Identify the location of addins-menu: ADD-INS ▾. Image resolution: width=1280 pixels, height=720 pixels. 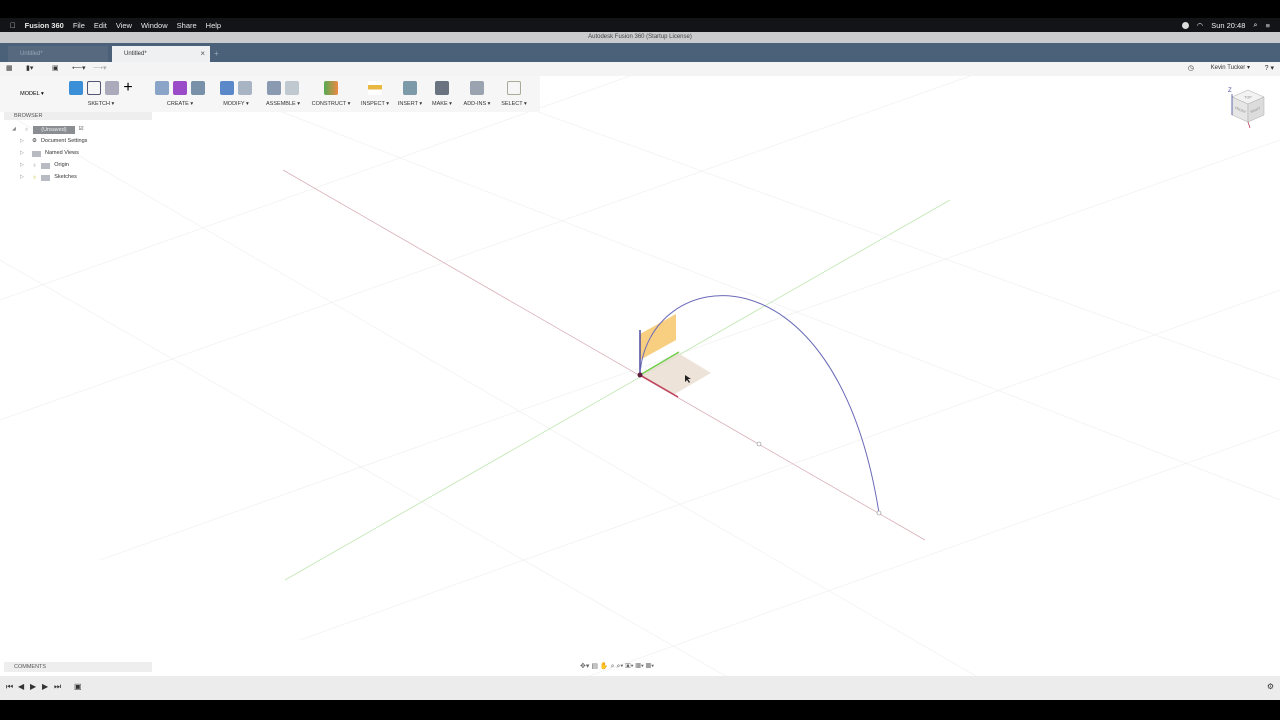
(477, 104).